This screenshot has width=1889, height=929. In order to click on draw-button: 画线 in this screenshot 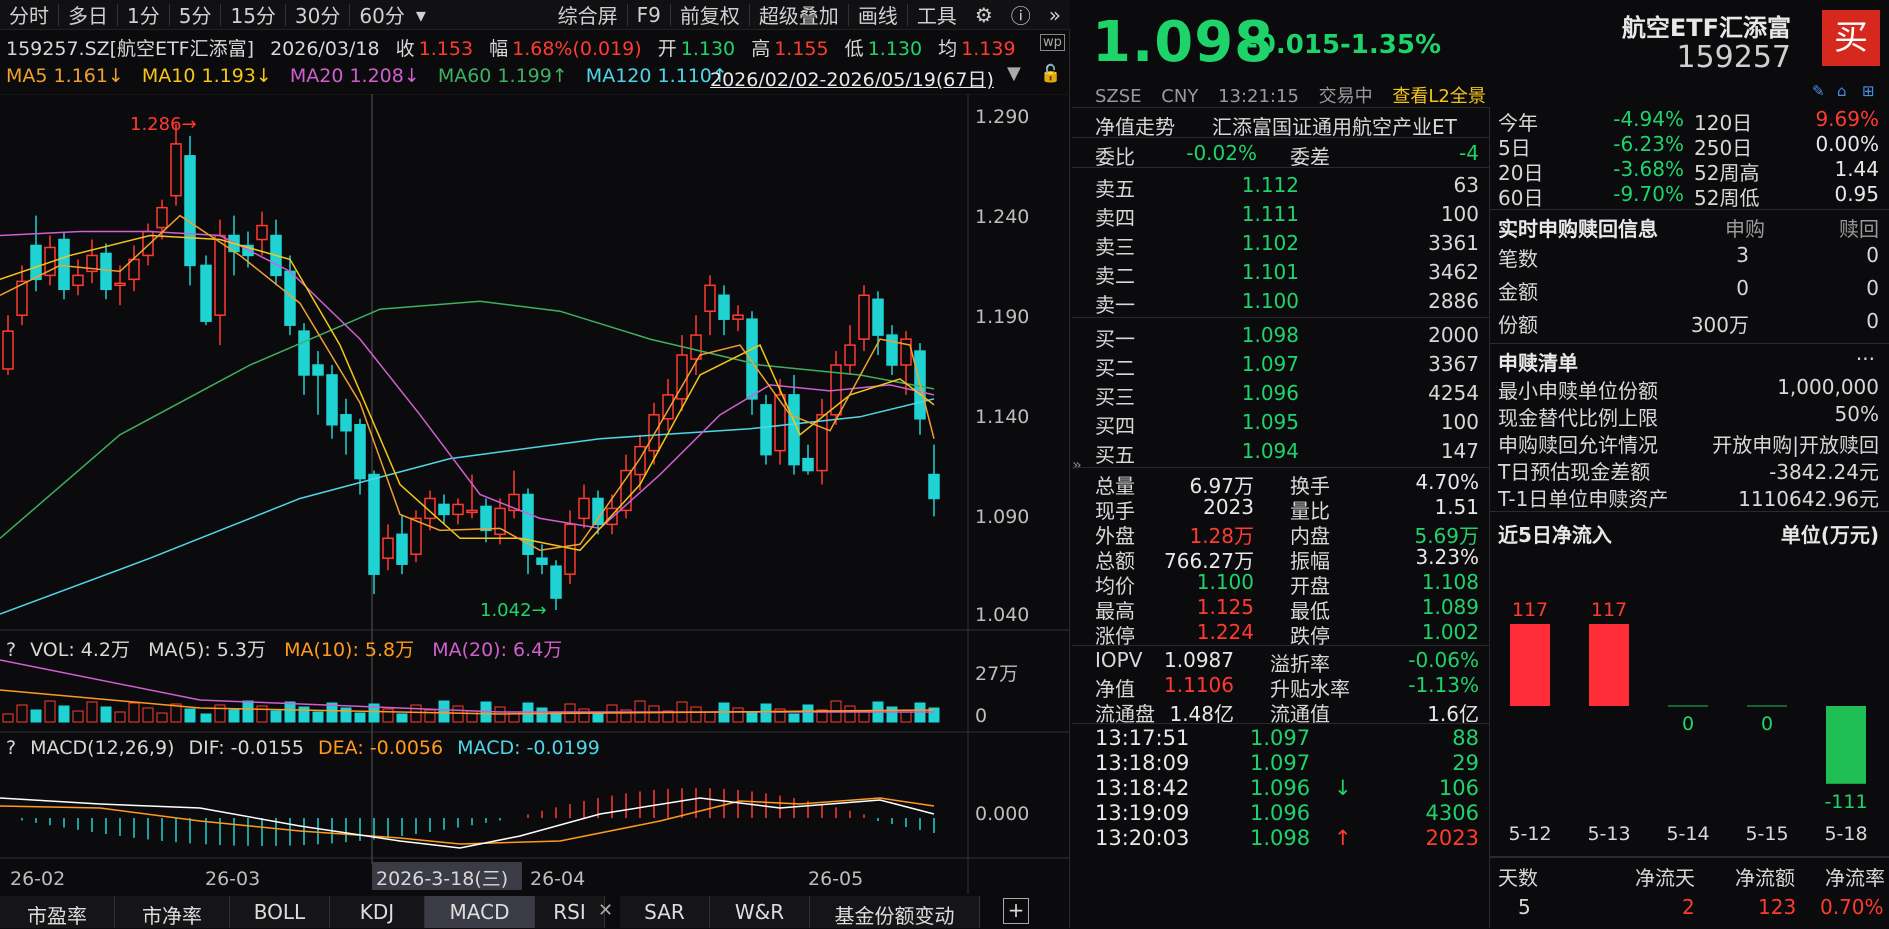, I will do `click(878, 14)`.